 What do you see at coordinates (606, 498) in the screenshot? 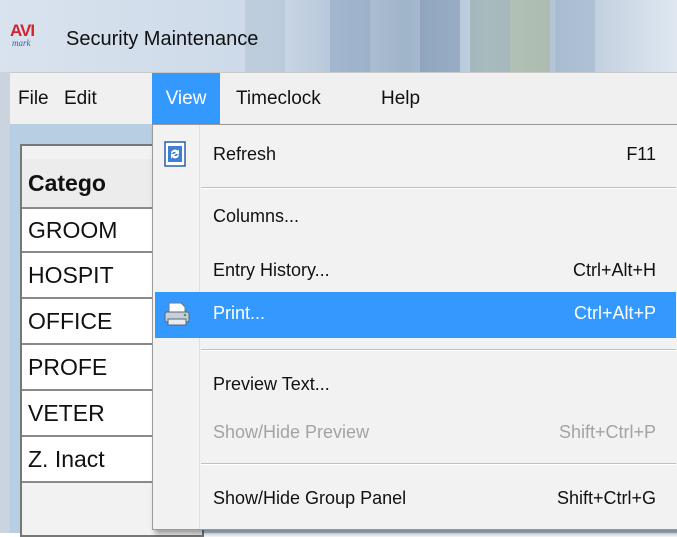
I see `shortcut-label: Shift+Ctrl+G` at bounding box center [606, 498].